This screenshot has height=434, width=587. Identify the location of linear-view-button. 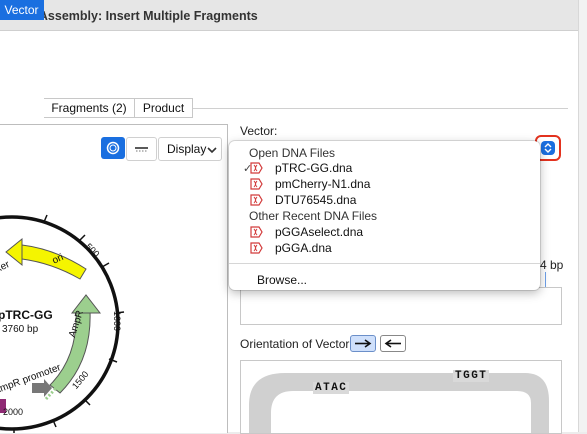
(141, 149).